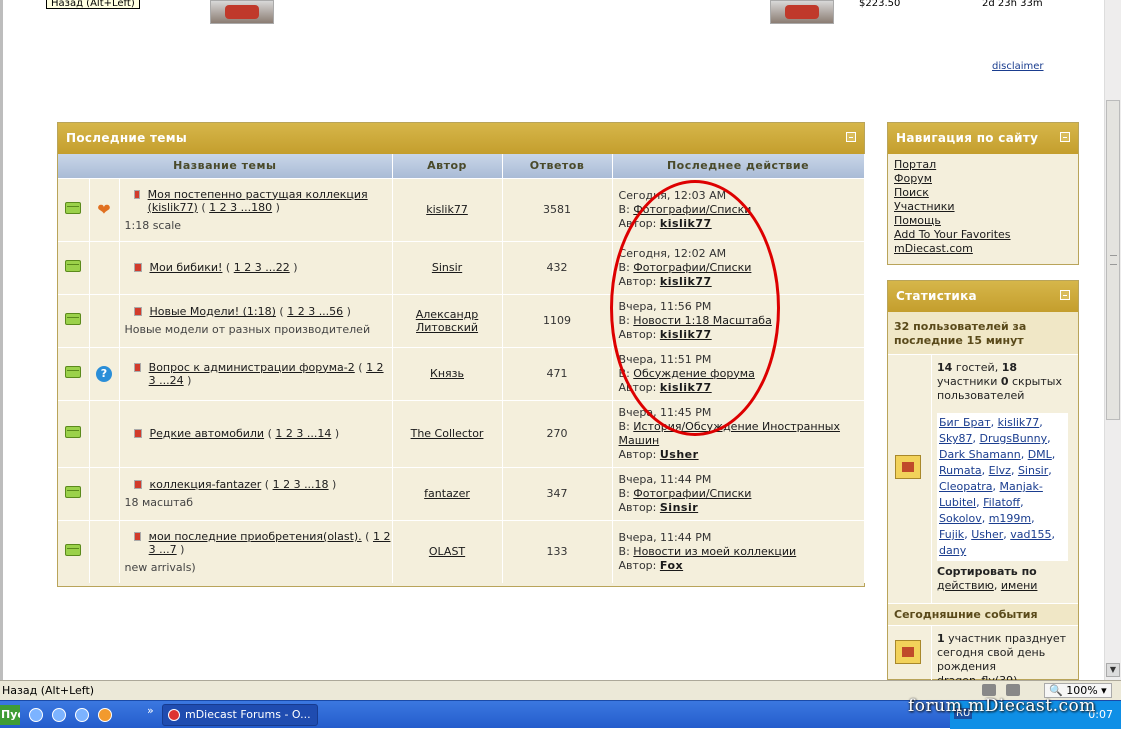 The height and width of the screenshot is (729, 1121). I want to click on col-topic-name: Название темы, so click(225, 166).